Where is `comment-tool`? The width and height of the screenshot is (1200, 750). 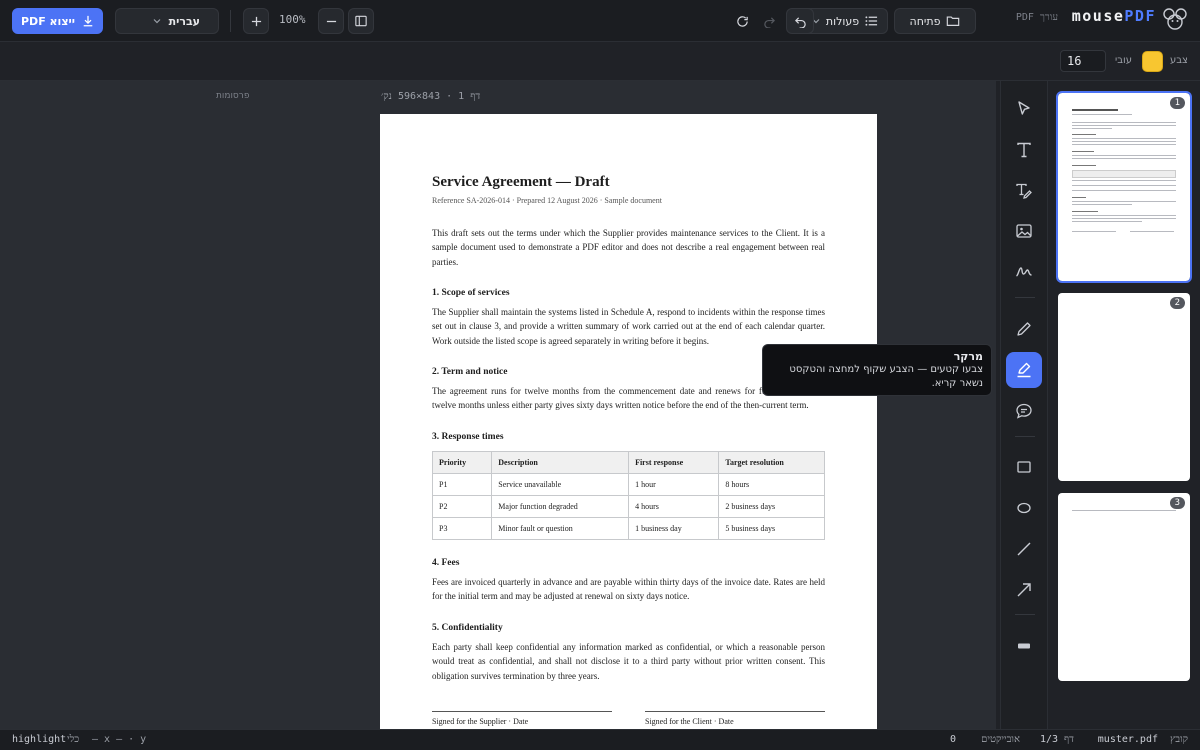
comment-tool is located at coordinates (1024, 411).